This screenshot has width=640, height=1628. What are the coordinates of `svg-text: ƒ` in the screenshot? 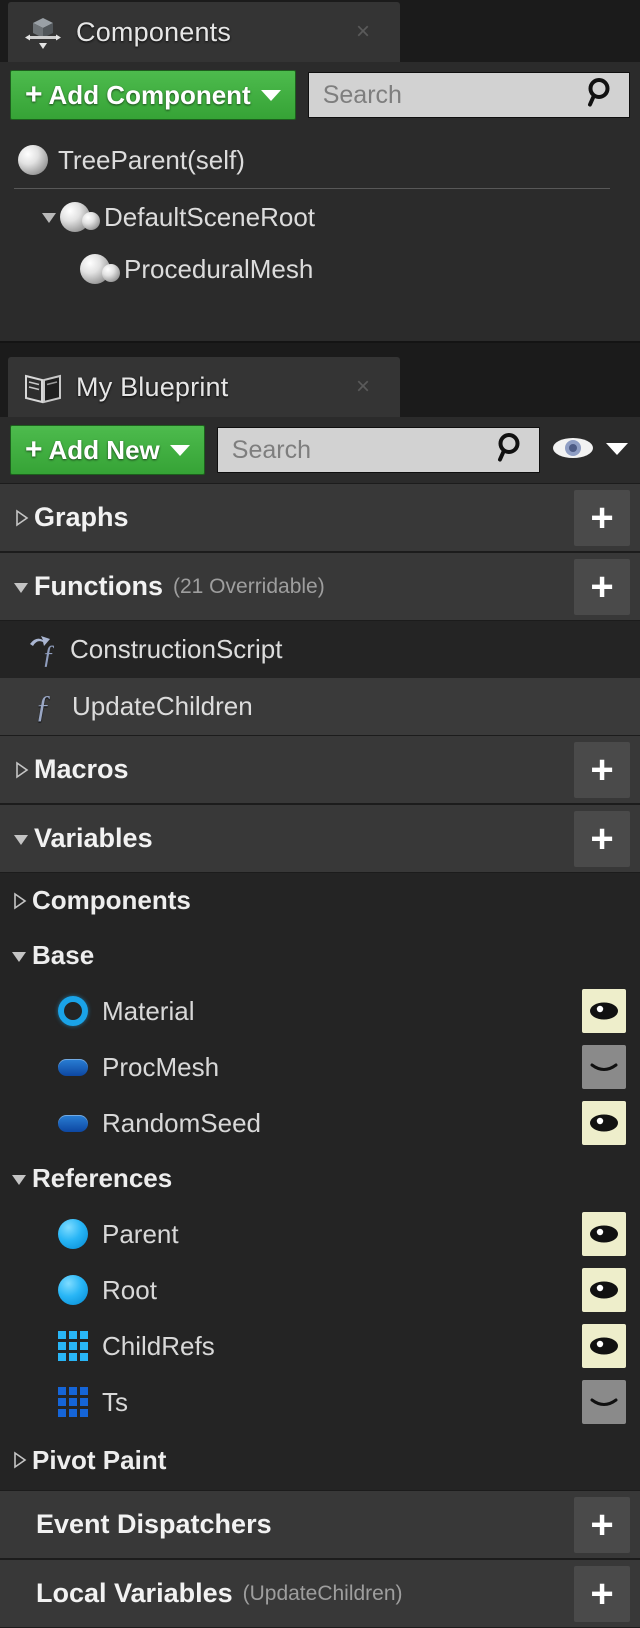 It's located at (48, 654).